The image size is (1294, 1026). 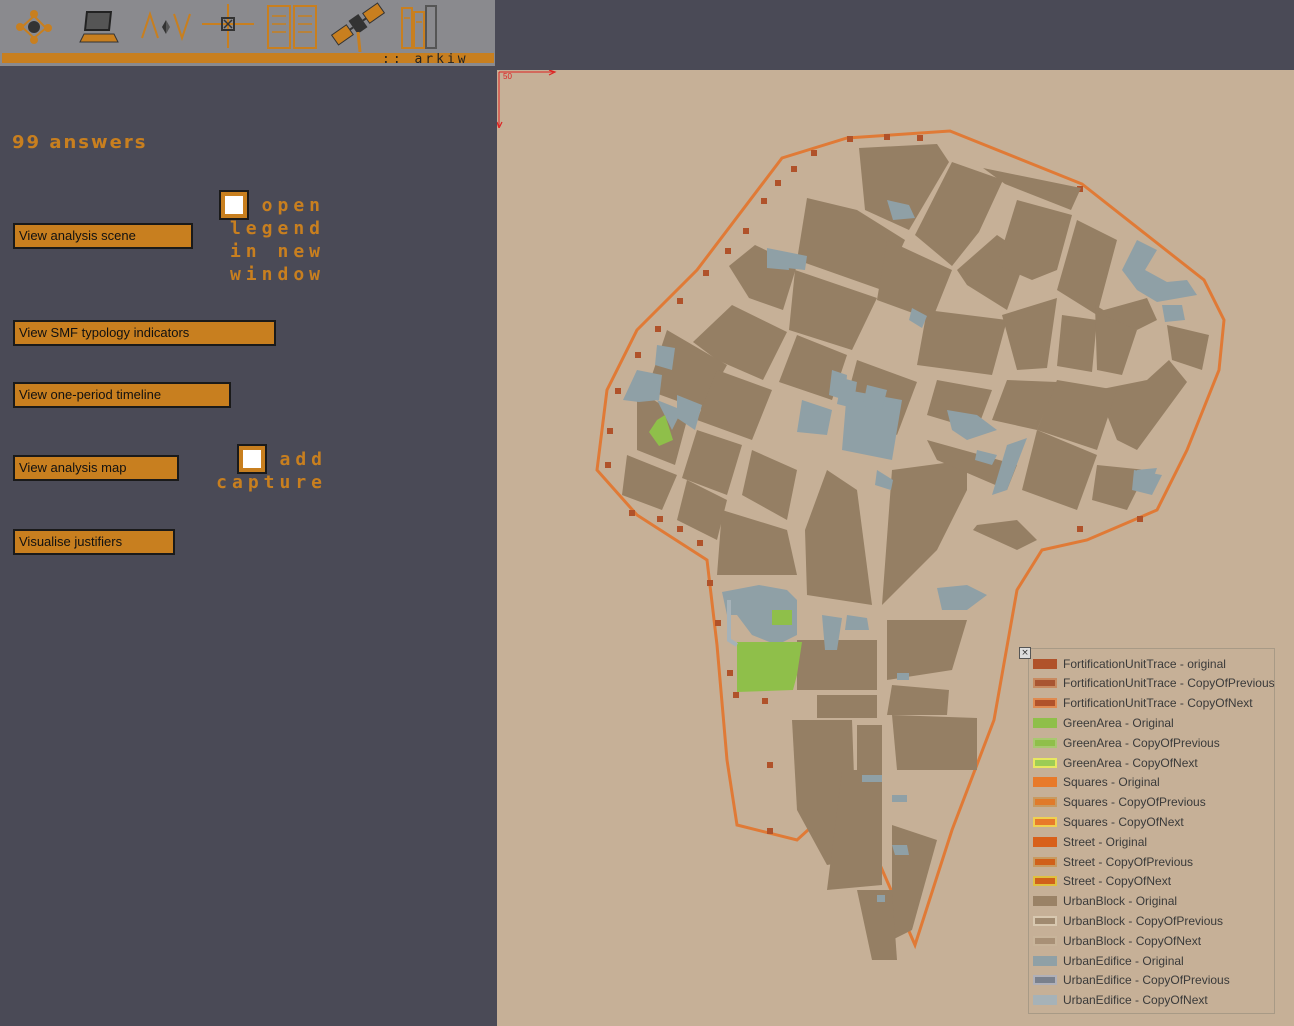 I want to click on add-capture-label: add capture, so click(x=271, y=471).